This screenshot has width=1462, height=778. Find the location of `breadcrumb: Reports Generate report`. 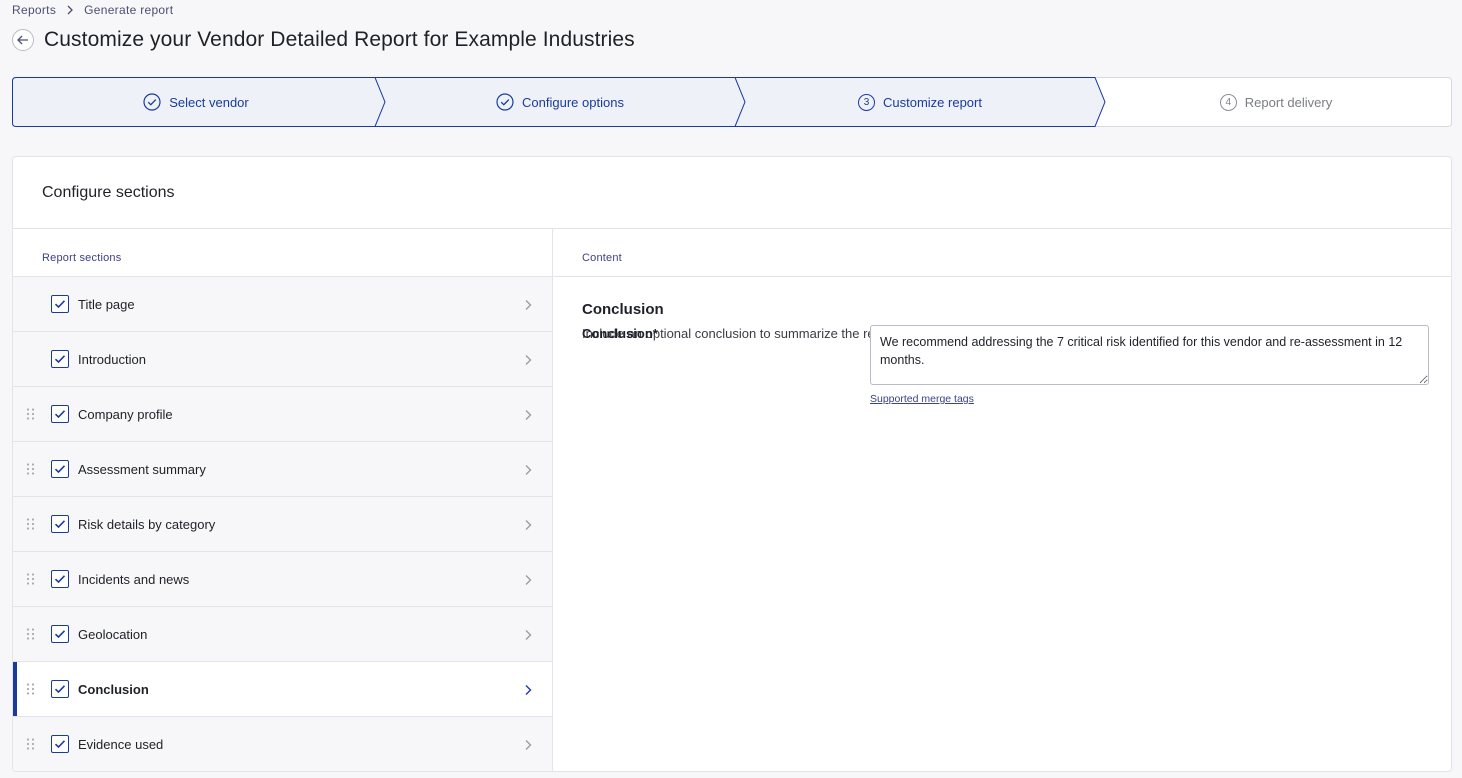

breadcrumb: Reports Generate report is located at coordinates (92, 10).